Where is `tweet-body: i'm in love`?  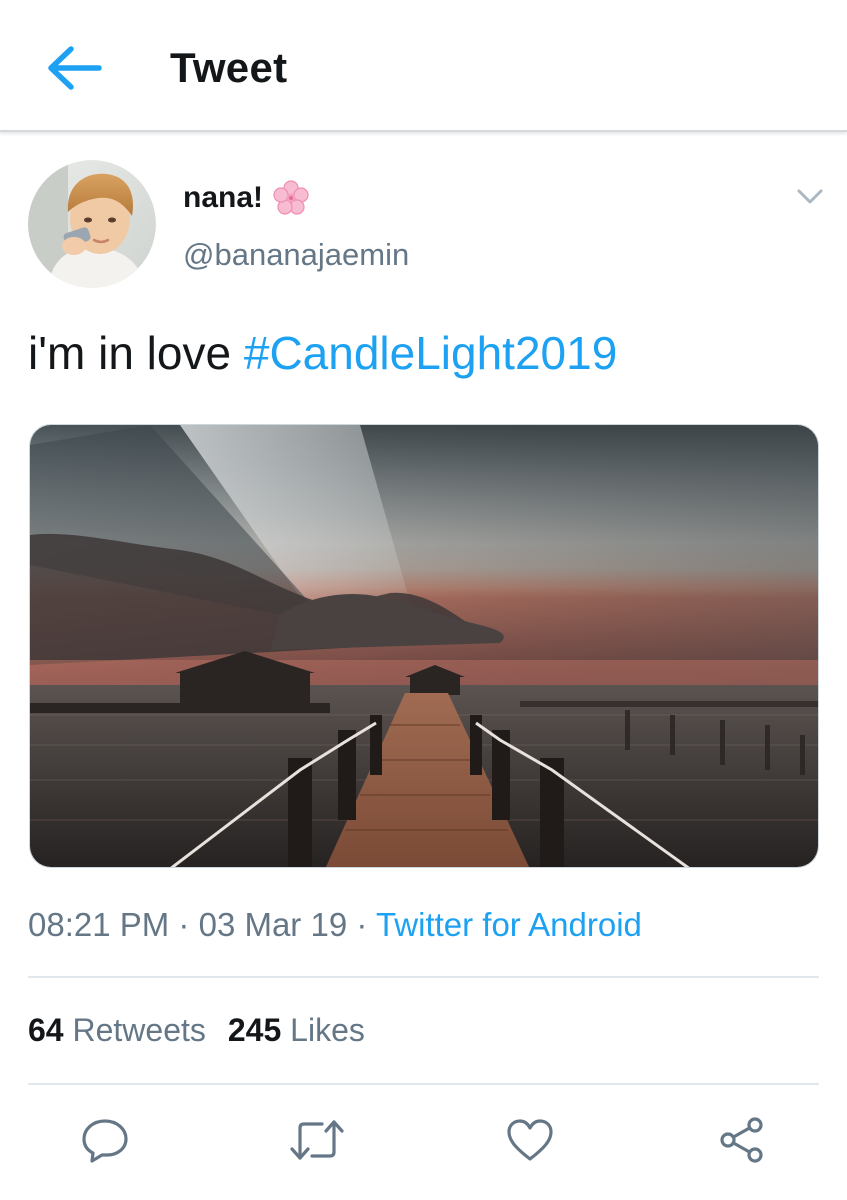
tweet-body: i'm in love is located at coordinates (136, 353).